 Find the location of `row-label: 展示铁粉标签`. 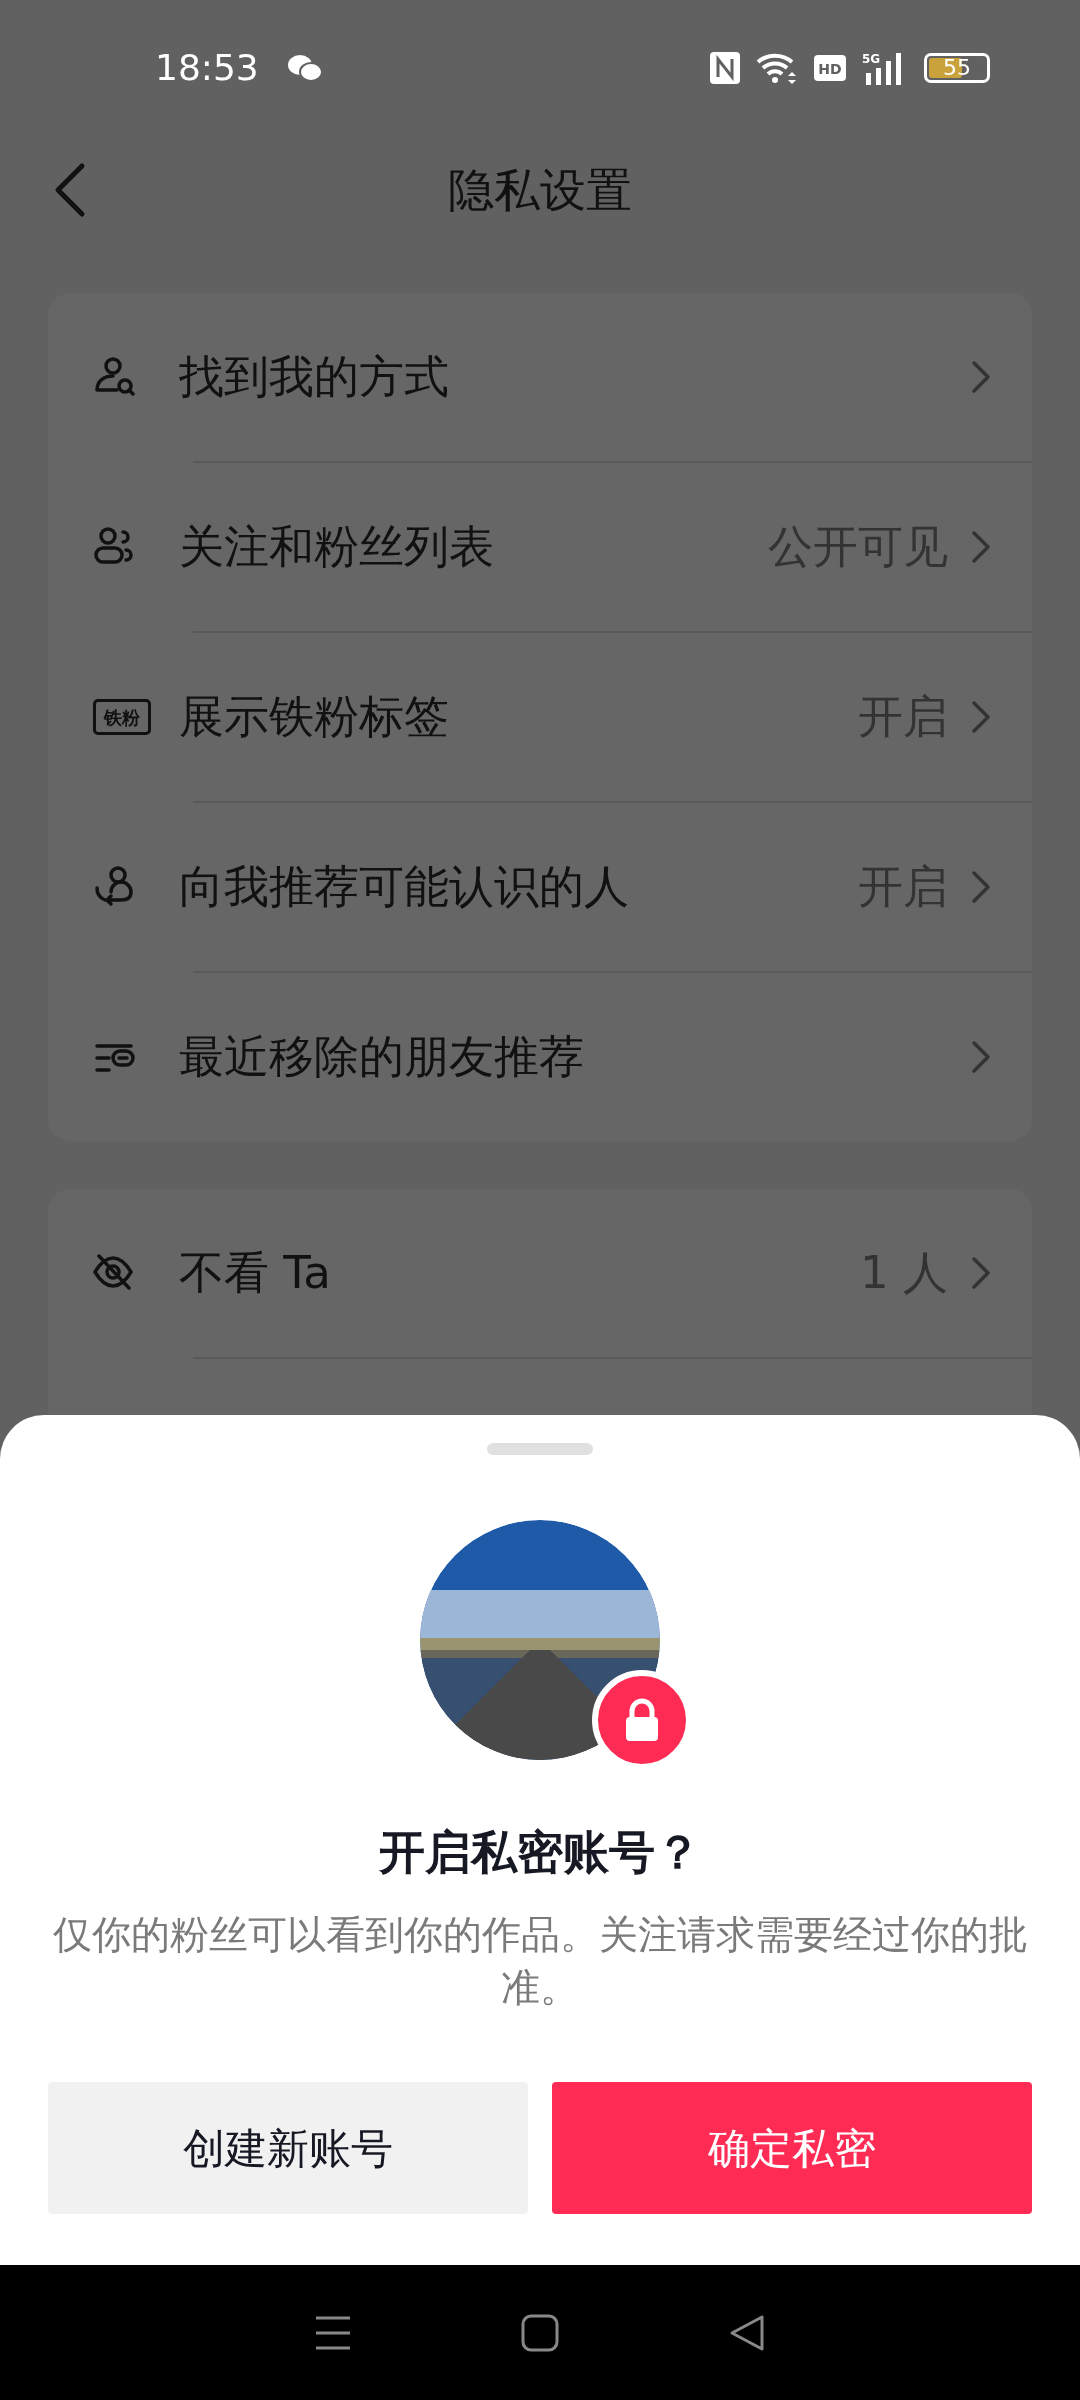

row-label: 展示铁粉标签 is located at coordinates (314, 717).